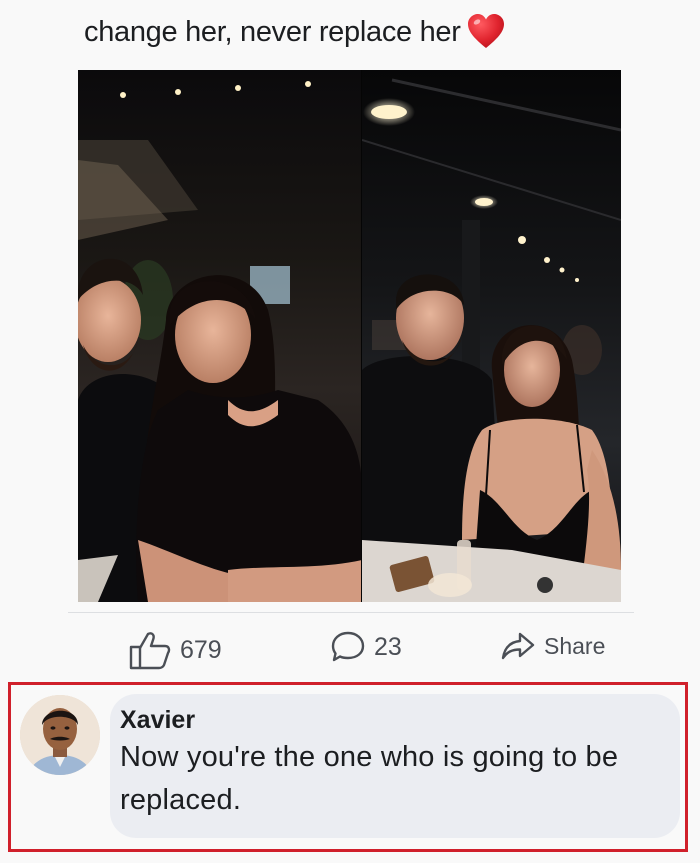 This screenshot has width=700, height=863. What do you see at coordinates (575, 645) in the screenshot?
I see `share-label: Share` at bounding box center [575, 645].